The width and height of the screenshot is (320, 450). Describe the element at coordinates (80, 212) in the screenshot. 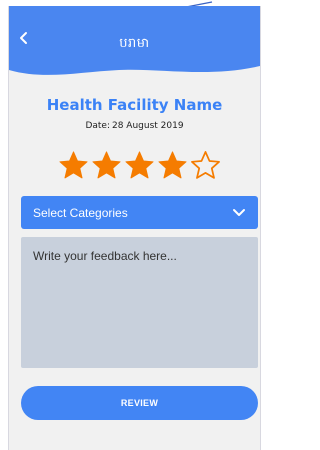

I see `category-select-label: Select Categories` at that location.